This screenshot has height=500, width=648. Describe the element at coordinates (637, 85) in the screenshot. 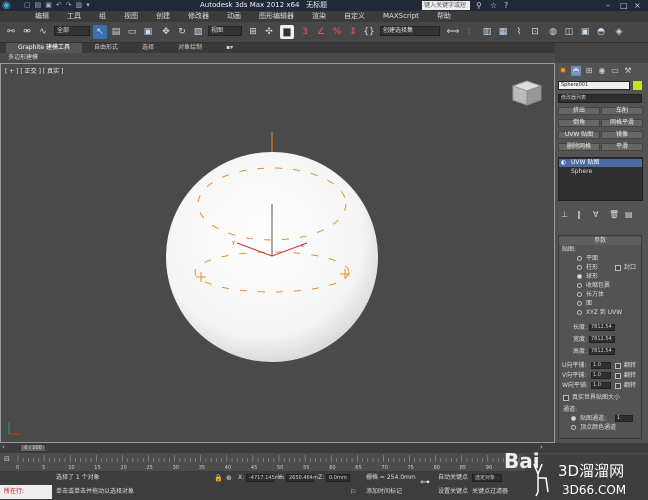

I see `object-color-swatch` at that location.